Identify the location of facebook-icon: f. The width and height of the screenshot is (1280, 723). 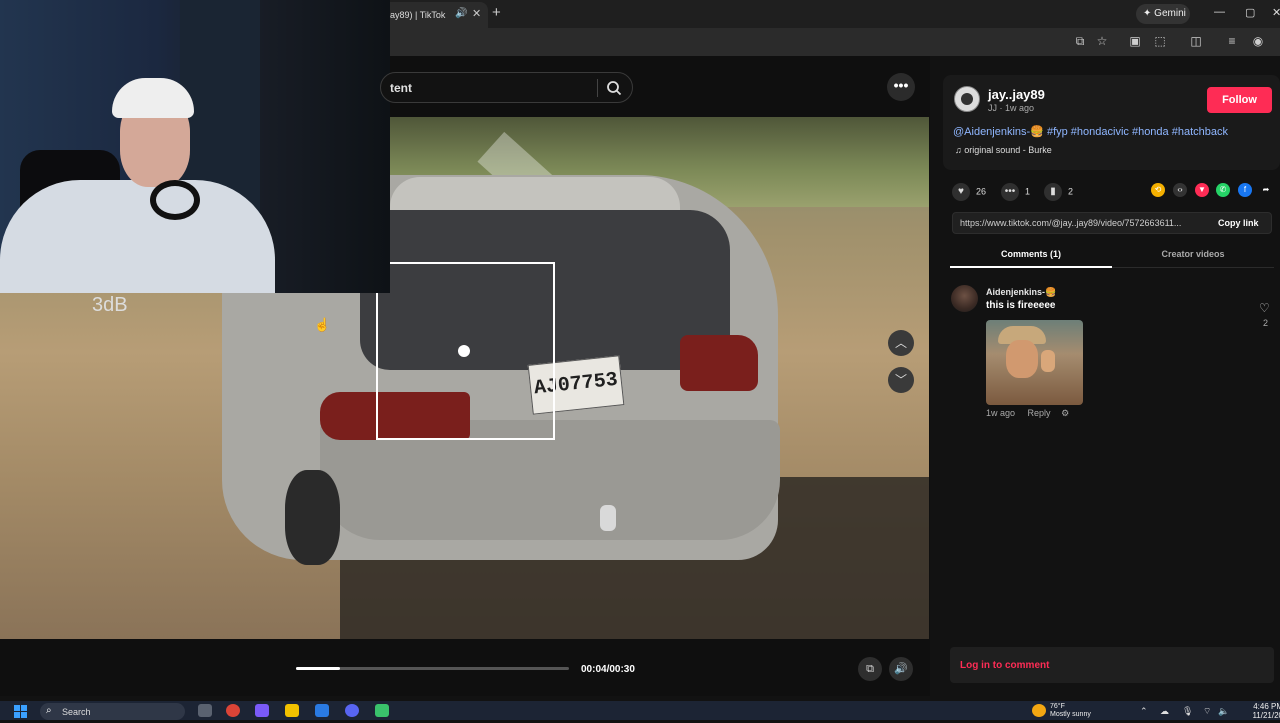
(1245, 190).